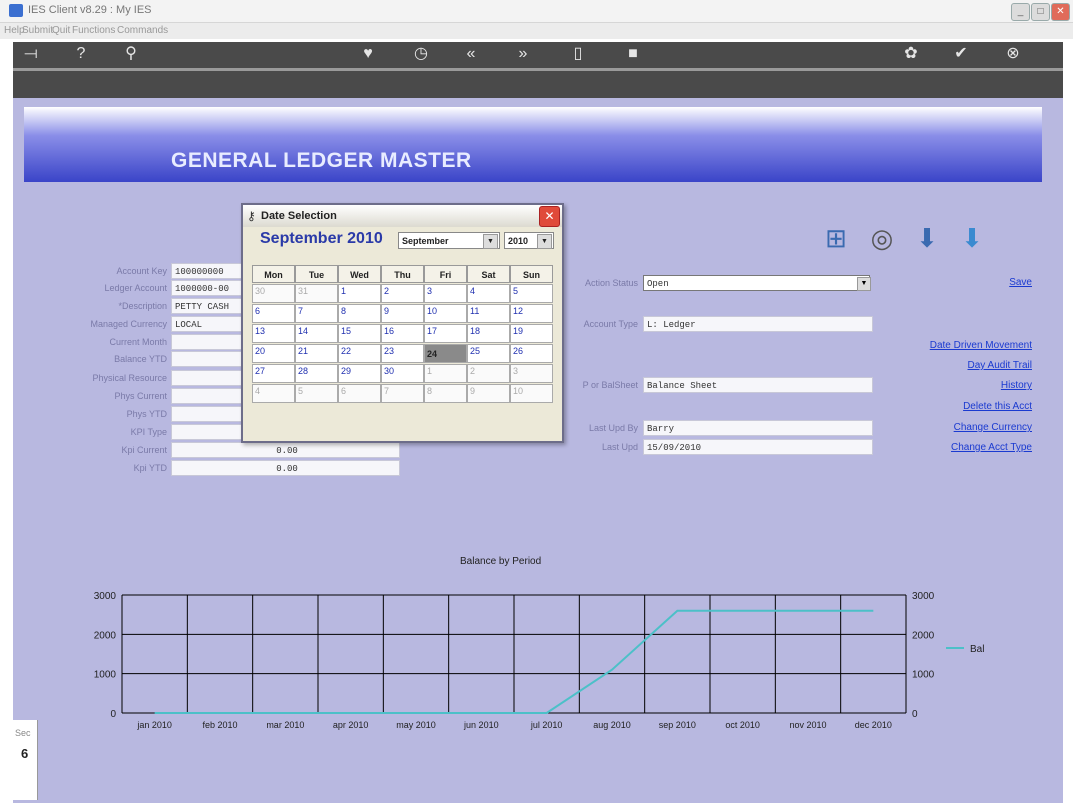 The height and width of the screenshot is (809, 1073). Describe the element at coordinates (531, 333) in the screenshot. I see `calendar-day: 19` at that location.